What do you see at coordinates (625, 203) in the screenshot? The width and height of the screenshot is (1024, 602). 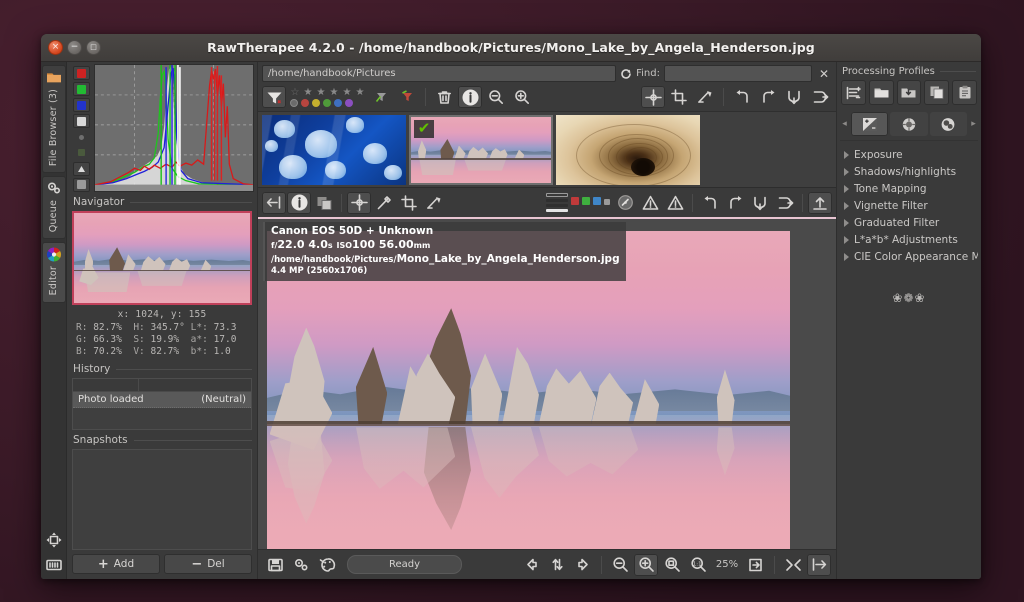 I see `gamut-warning-button` at bounding box center [625, 203].